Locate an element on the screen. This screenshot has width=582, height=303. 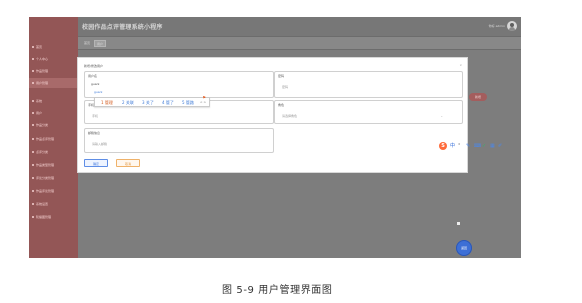
breadcrumb: 首页 用户 is located at coordinates (299, 43).